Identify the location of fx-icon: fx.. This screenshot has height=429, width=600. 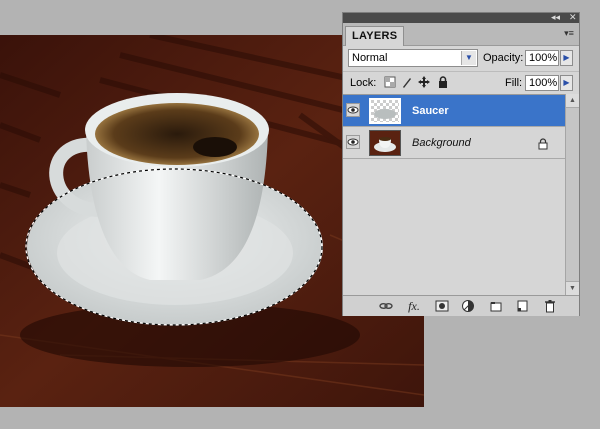
(414, 306).